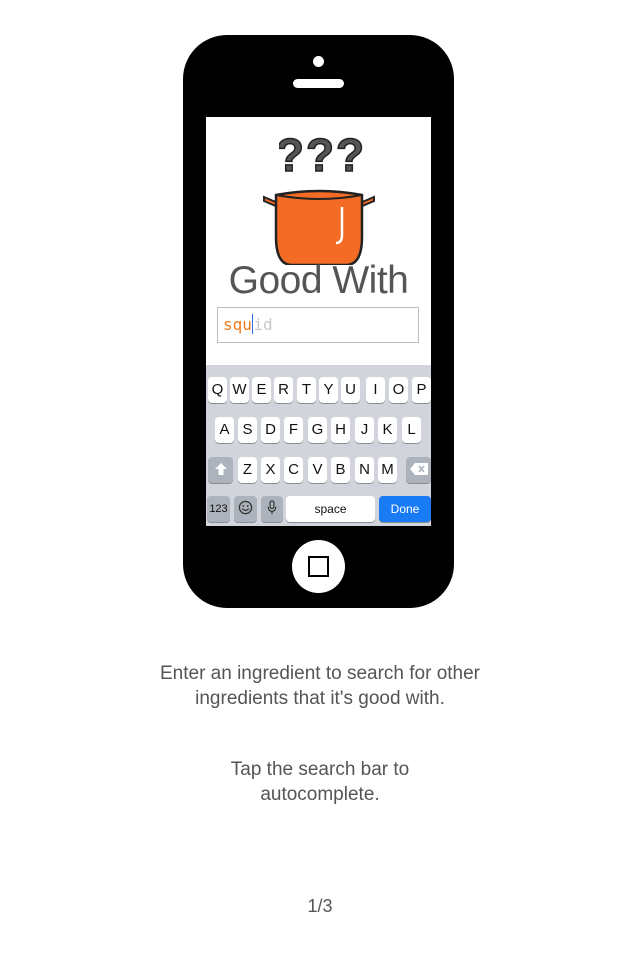 The height and width of the screenshot is (960, 640). I want to click on key-c: C, so click(293, 470).